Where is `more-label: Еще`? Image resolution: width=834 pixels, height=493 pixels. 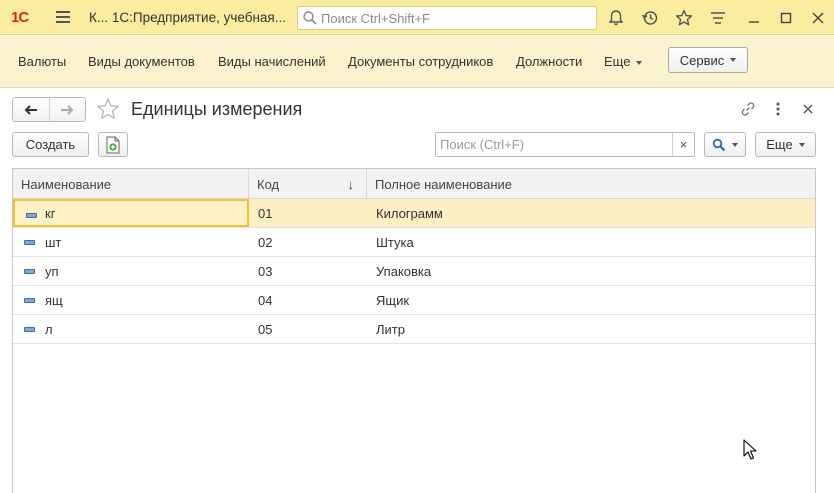 more-label: Еще is located at coordinates (779, 144).